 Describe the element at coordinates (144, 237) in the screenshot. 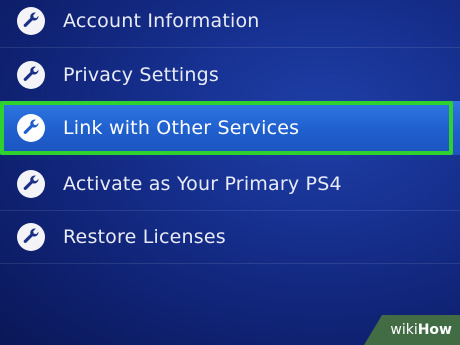

I see `menu-item-label: Restore Licenses` at that location.